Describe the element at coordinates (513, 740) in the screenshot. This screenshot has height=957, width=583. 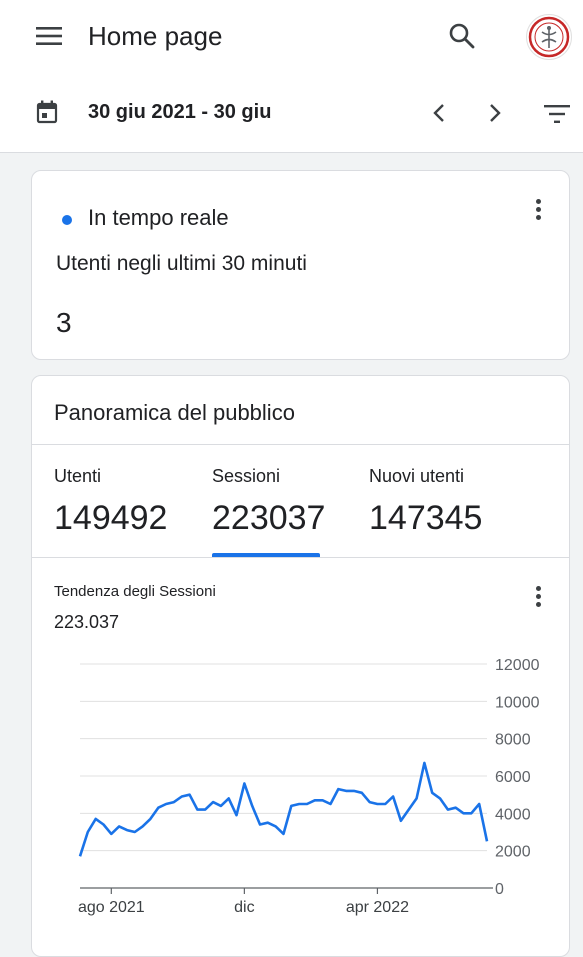
I see `y-tick-label: 8000` at that location.